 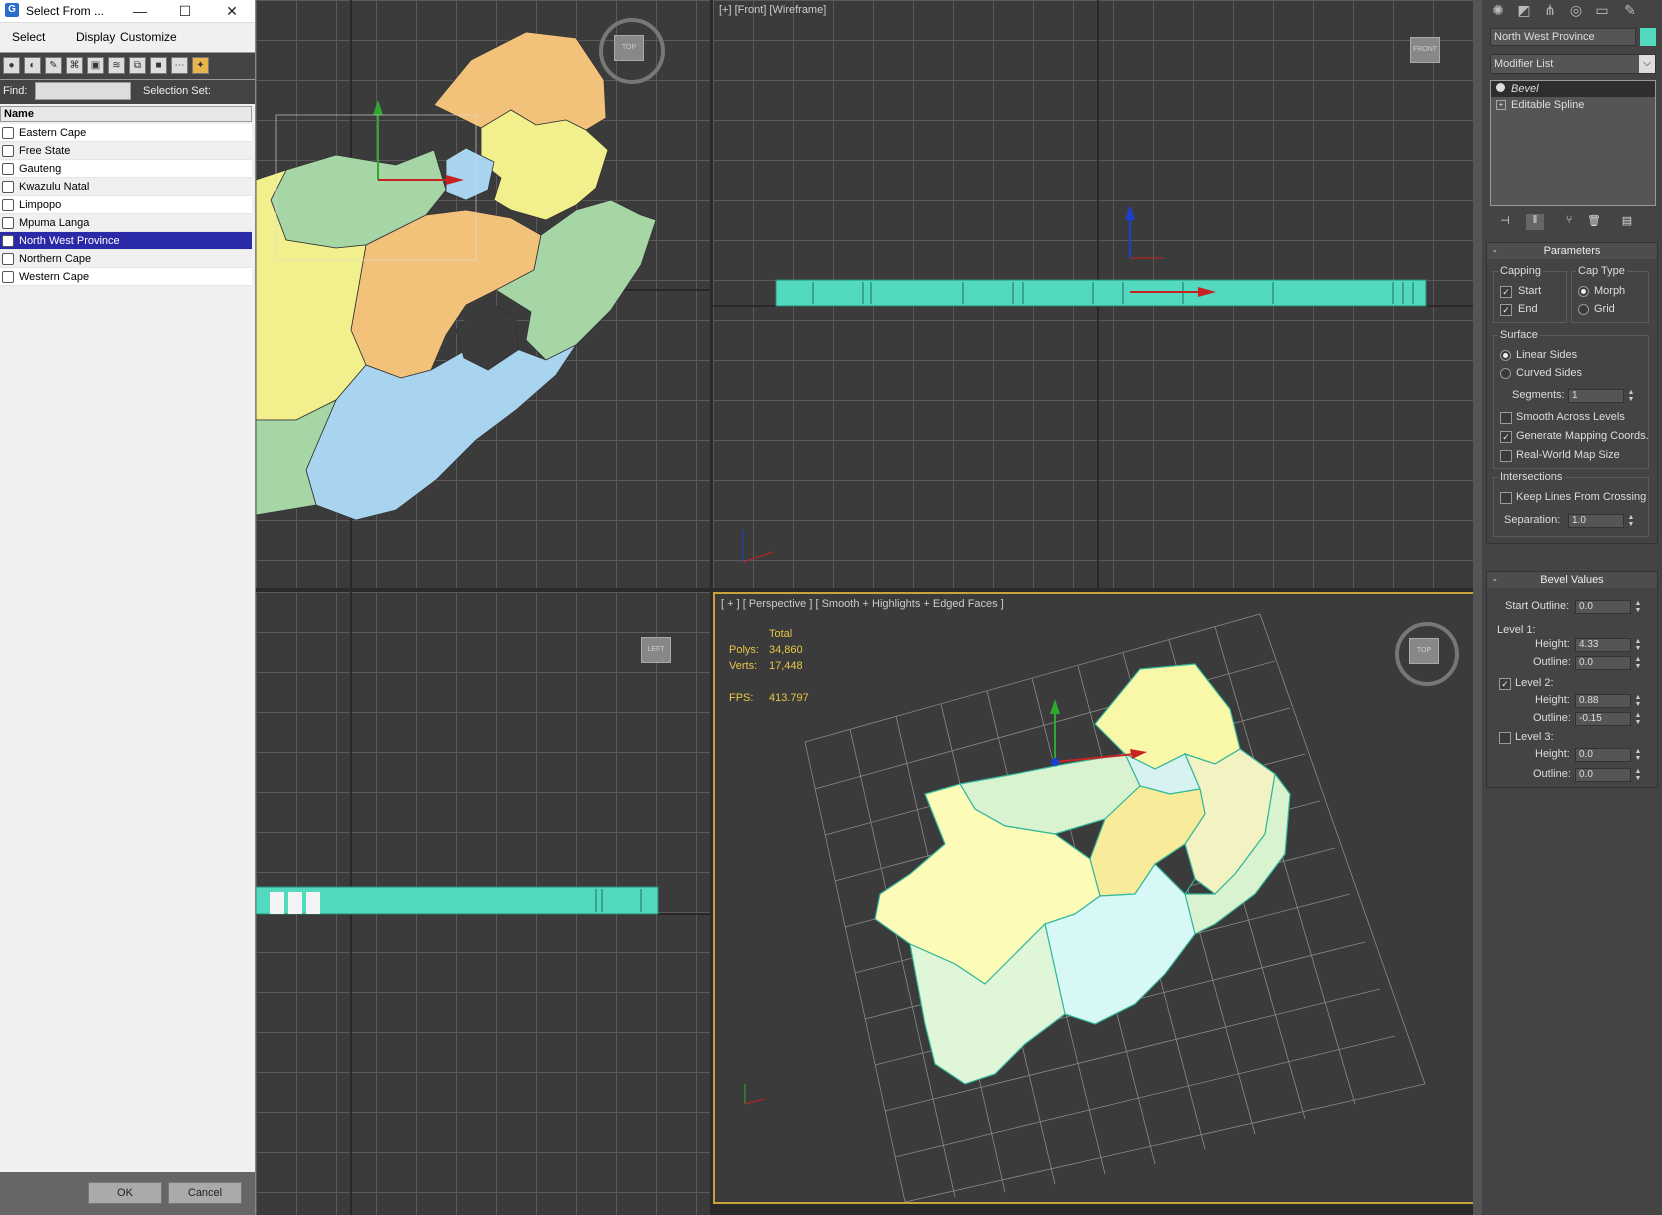 I want to click on stack-item-editable-spline: + Editable Spline, so click(x=1573, y=105).